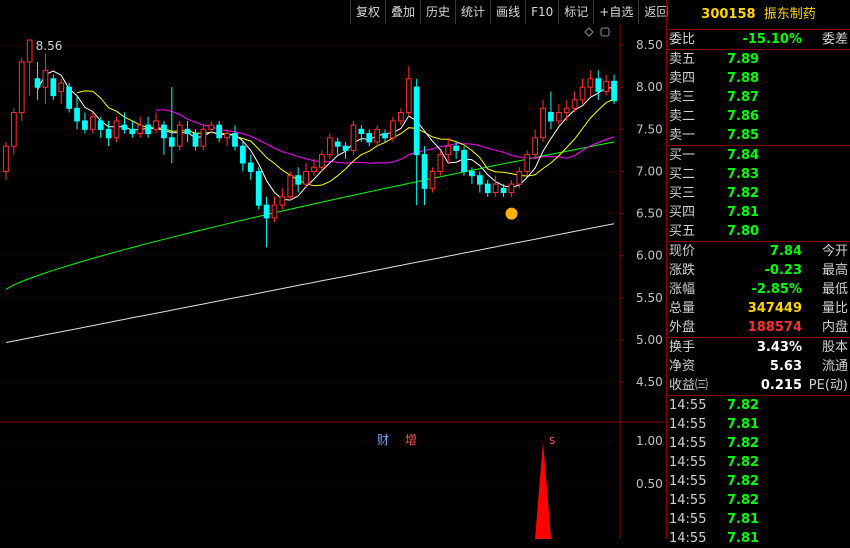 The image size is (850, 548). I want to click on fund-row-0-right-label: 股本, so click(834, 347).